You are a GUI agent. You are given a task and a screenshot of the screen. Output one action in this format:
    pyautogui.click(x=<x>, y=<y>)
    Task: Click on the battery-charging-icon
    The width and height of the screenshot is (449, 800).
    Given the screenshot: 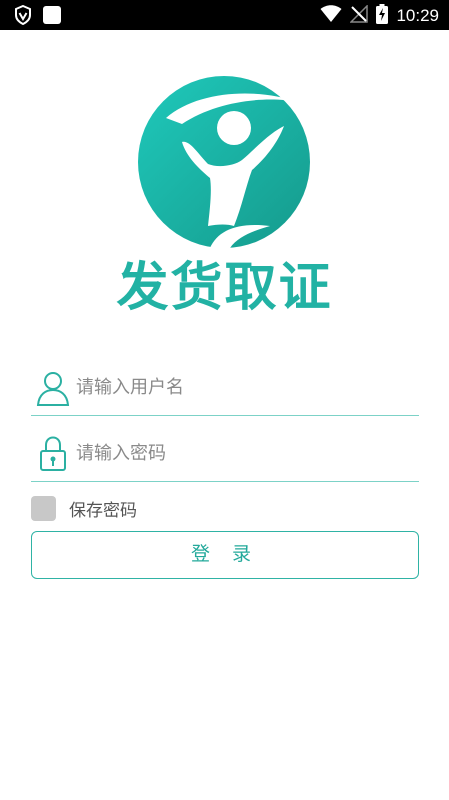 What is the action you would take?
    pyautogui.click(x=382, y=16)
    